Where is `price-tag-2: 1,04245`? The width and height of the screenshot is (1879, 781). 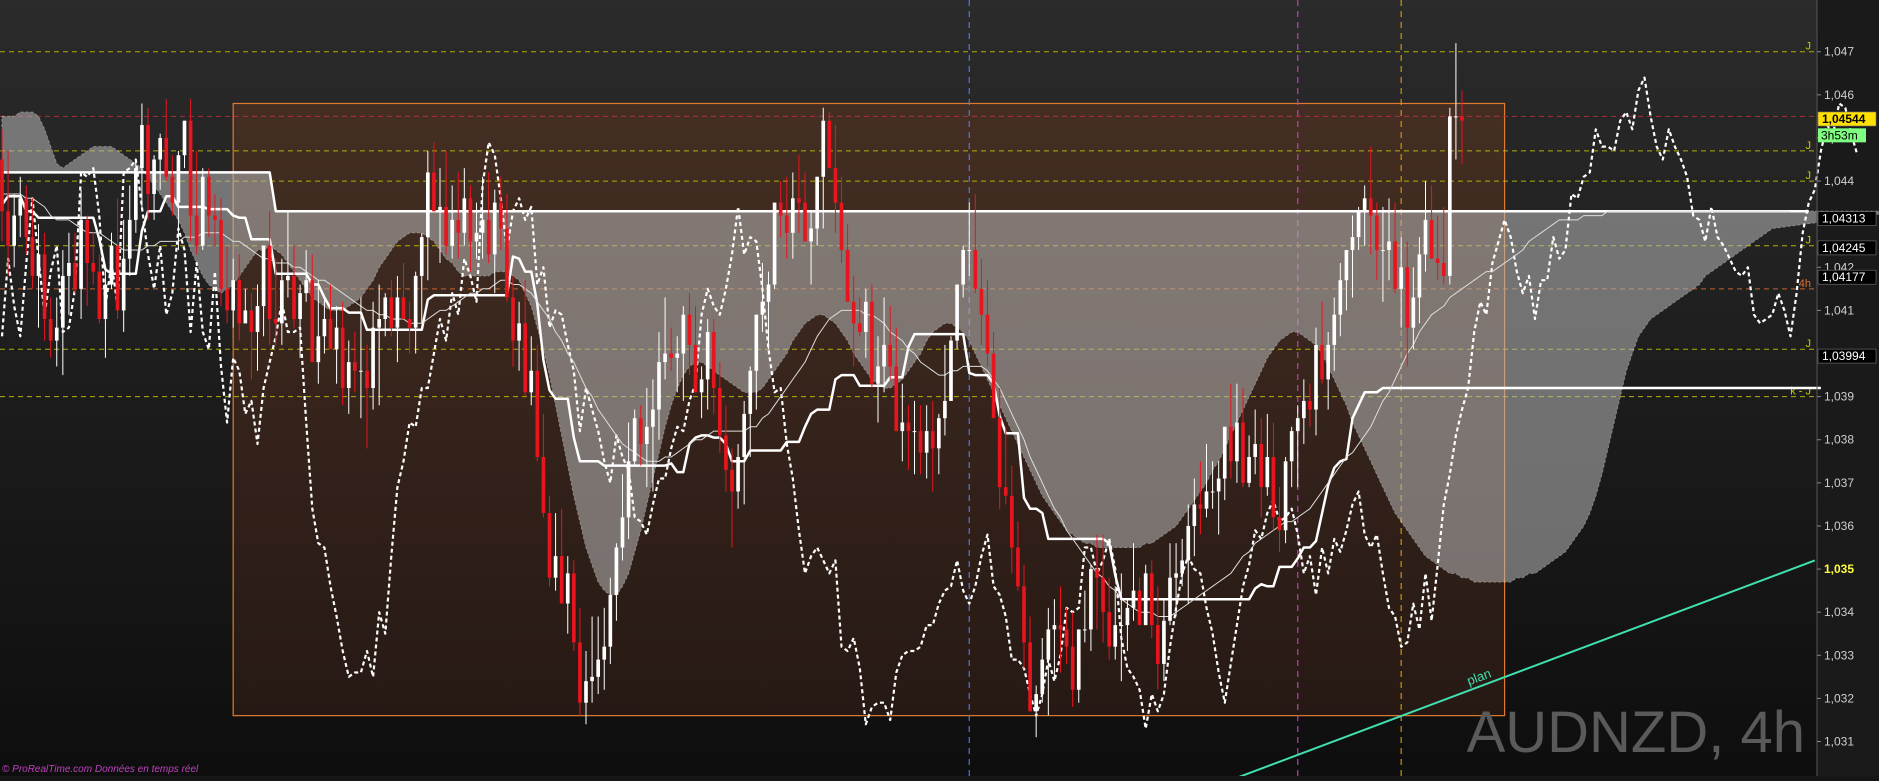 price-tag-2: 1,04245 is located at coordinates (1847, 248).